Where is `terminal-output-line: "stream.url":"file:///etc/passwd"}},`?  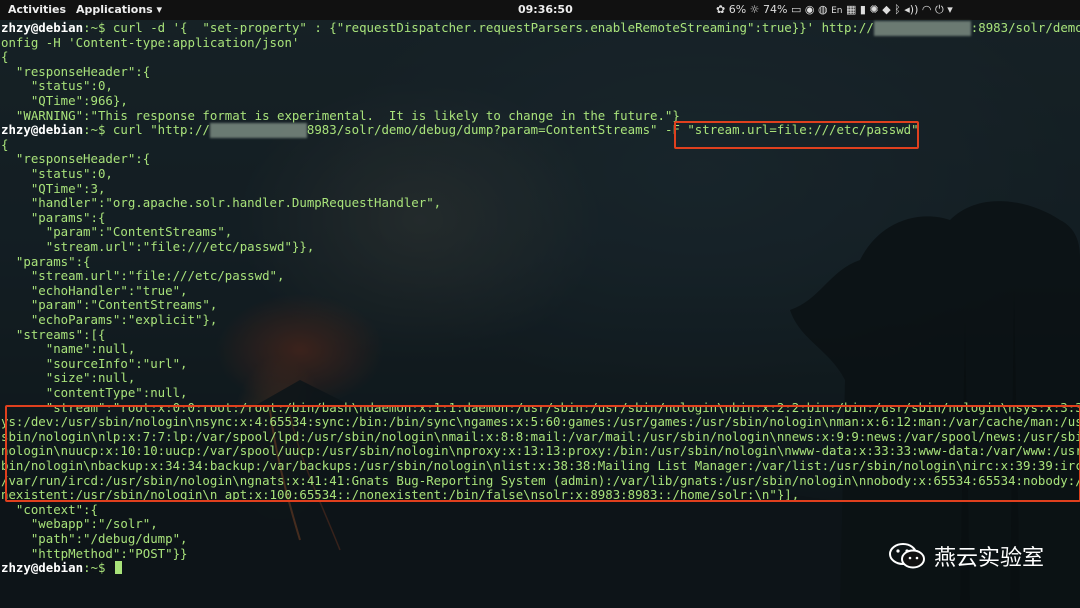
terminal-output-line: "stream.url":"file:///etc/passwd"}}, is located at coordinates (158, 247).